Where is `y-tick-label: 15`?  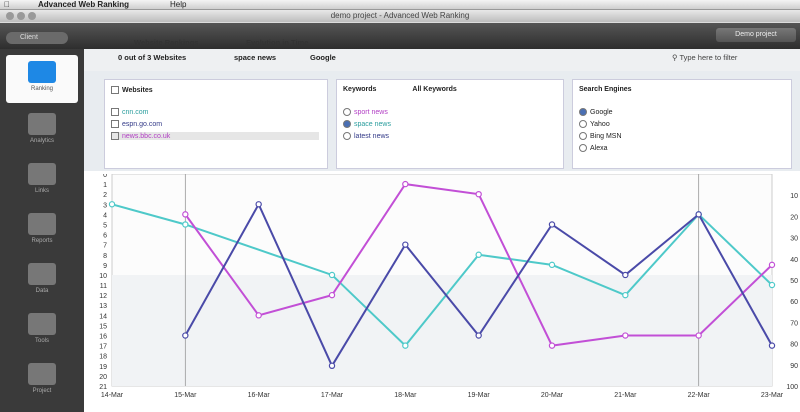
y-tick-label: 15 is located at coordinates (103, 326).